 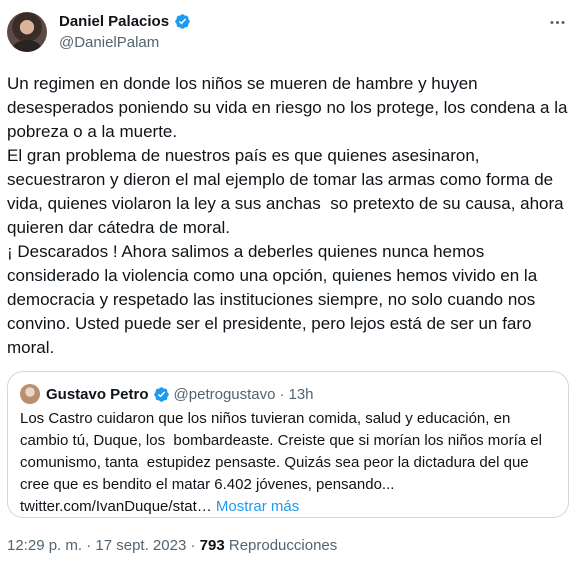 I want to click on quoted-tweet-header: Gustavo Petro @petrogustavo · 13h, so click(x=167, y=394).